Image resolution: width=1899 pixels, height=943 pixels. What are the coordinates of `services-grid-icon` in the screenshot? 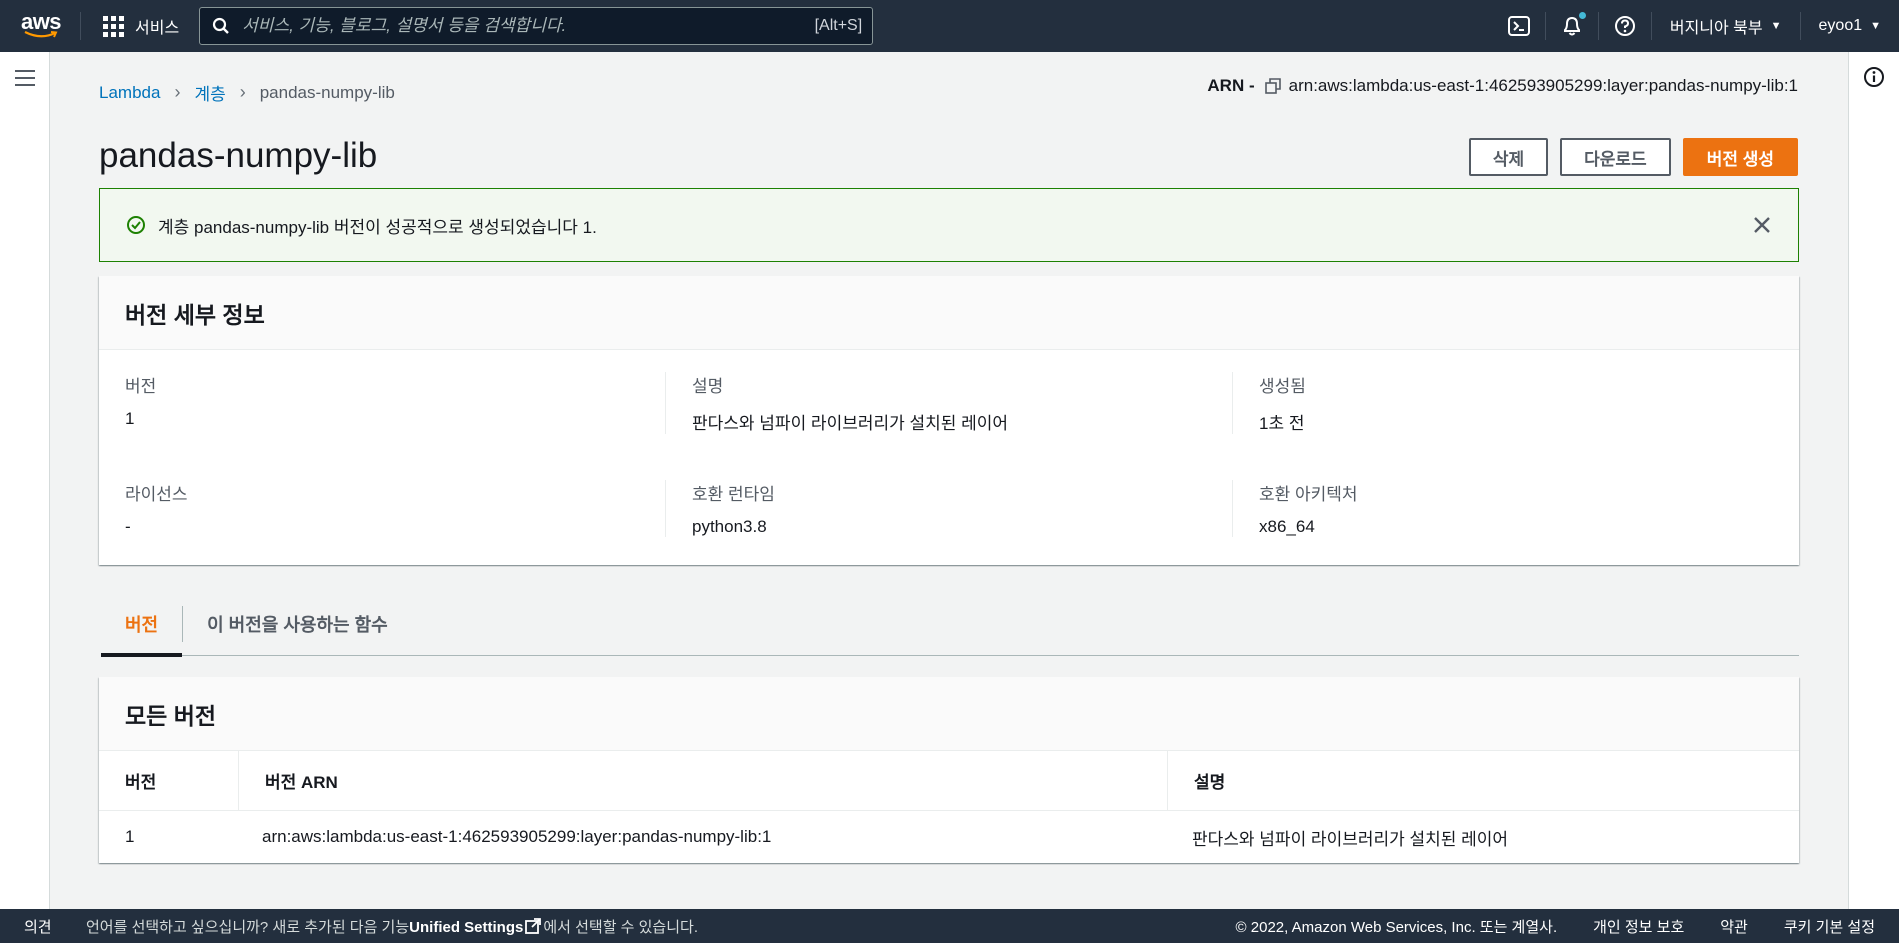 It's located at (113, 26).